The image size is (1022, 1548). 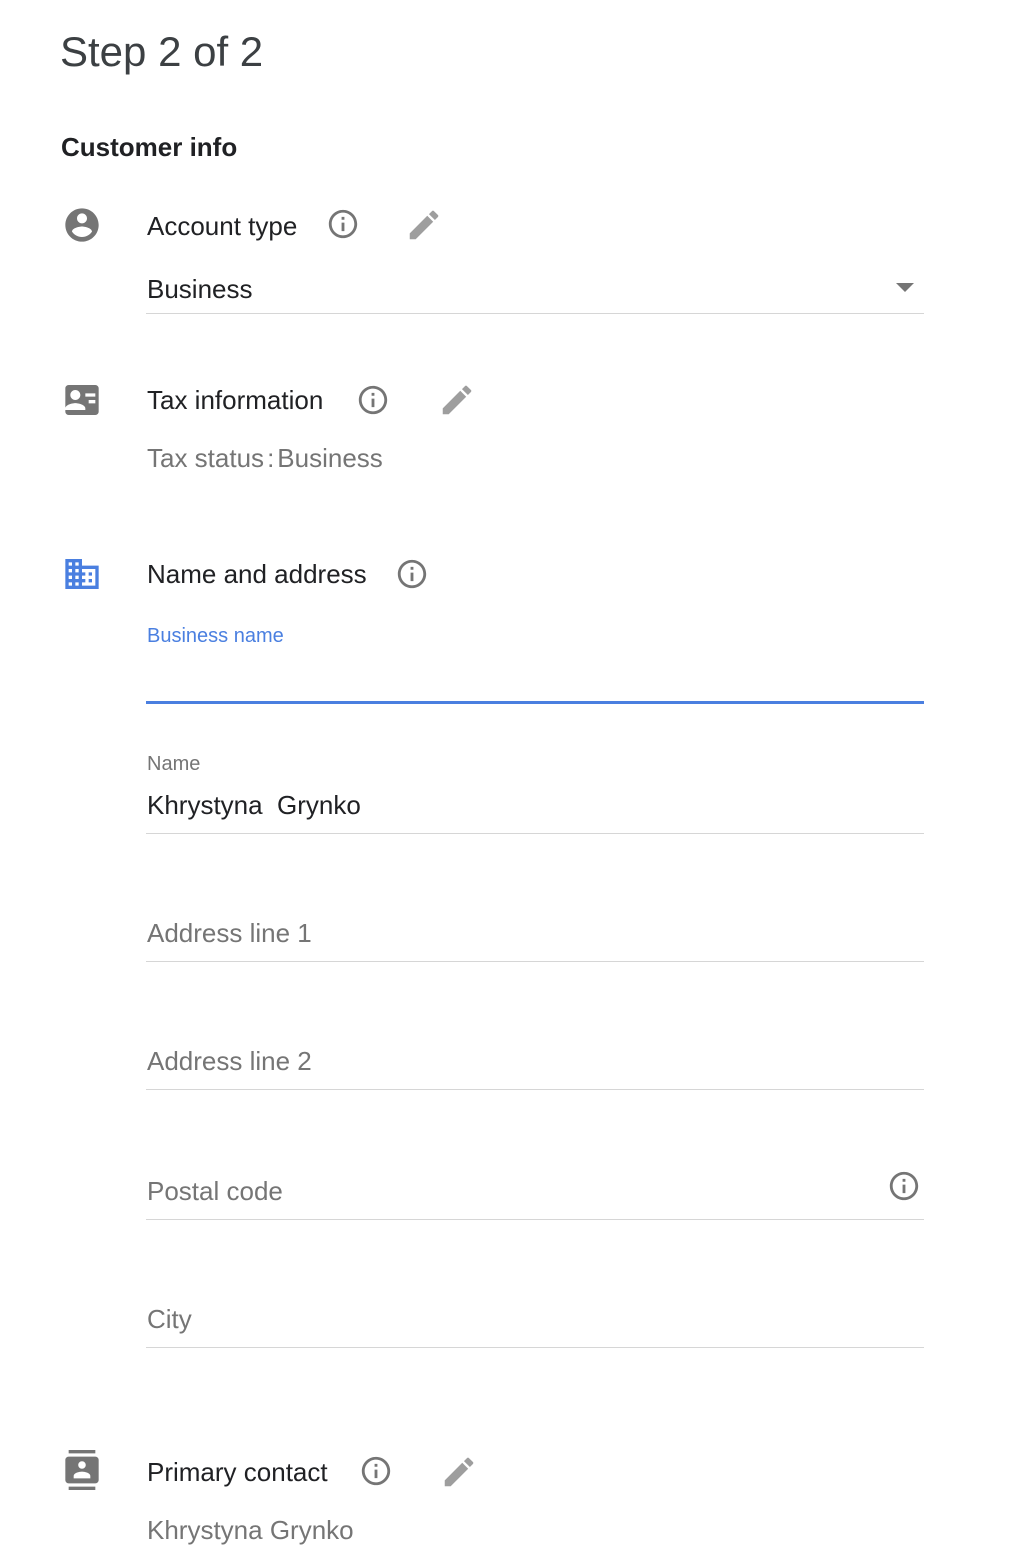 I want to click on account-type-selected-value: Business, so click(x=200, y=289).